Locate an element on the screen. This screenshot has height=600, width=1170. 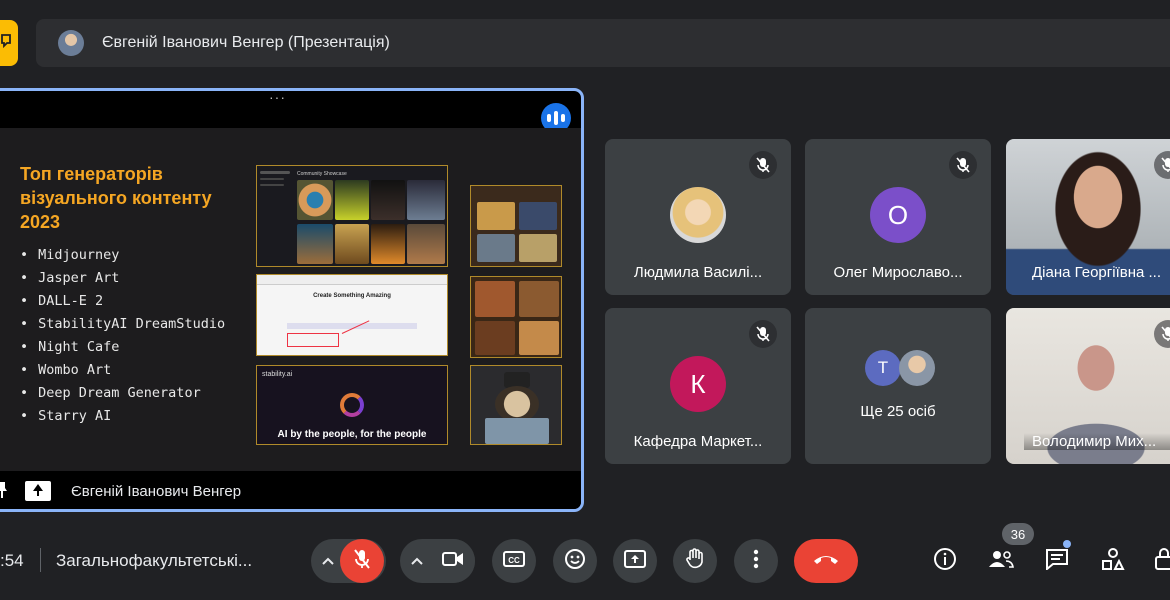
emoji-icon is located at coordinates (575, 561).